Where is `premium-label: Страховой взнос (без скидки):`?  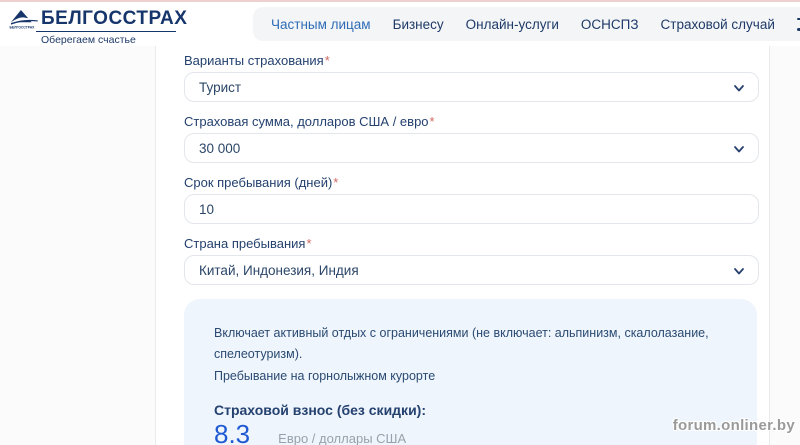
premium-label: Страховой взнос (без скидки): is located at coordinates (320, 409).